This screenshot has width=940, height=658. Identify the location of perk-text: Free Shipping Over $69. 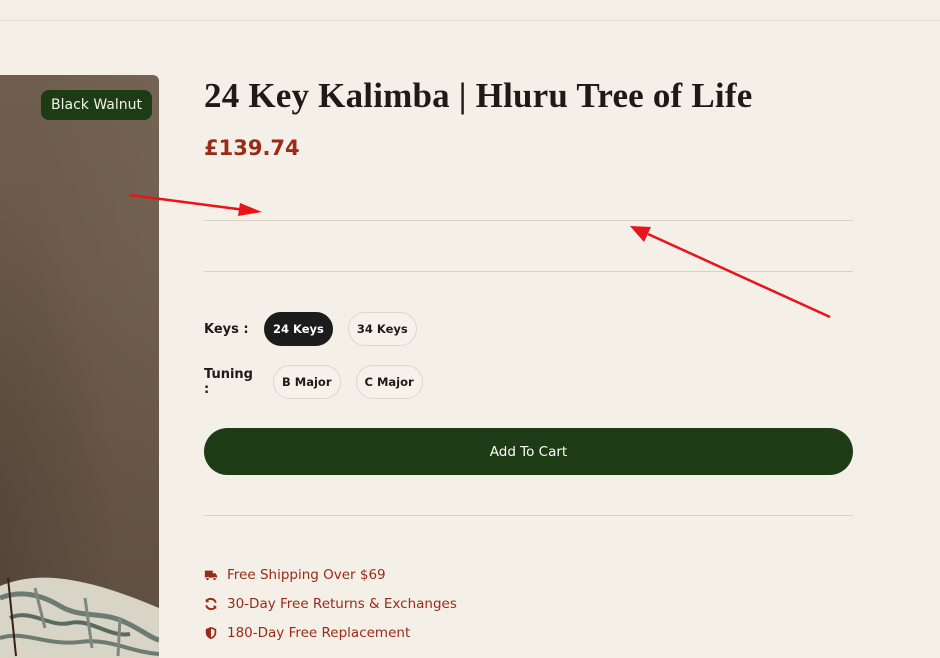
(306, 574).